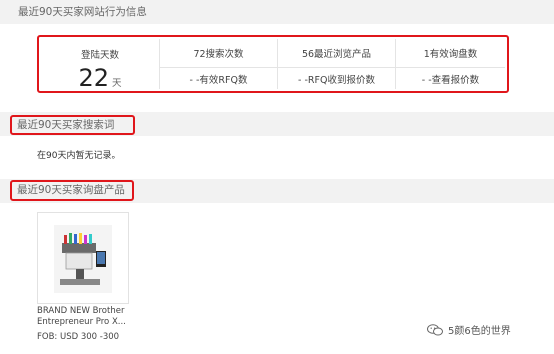 This screenshot has height=354, width=554. Describe the element at coordinates (450, 53) in the screenshot. I see `valid-inquiry-cell: 1有效询盘数` at that location.